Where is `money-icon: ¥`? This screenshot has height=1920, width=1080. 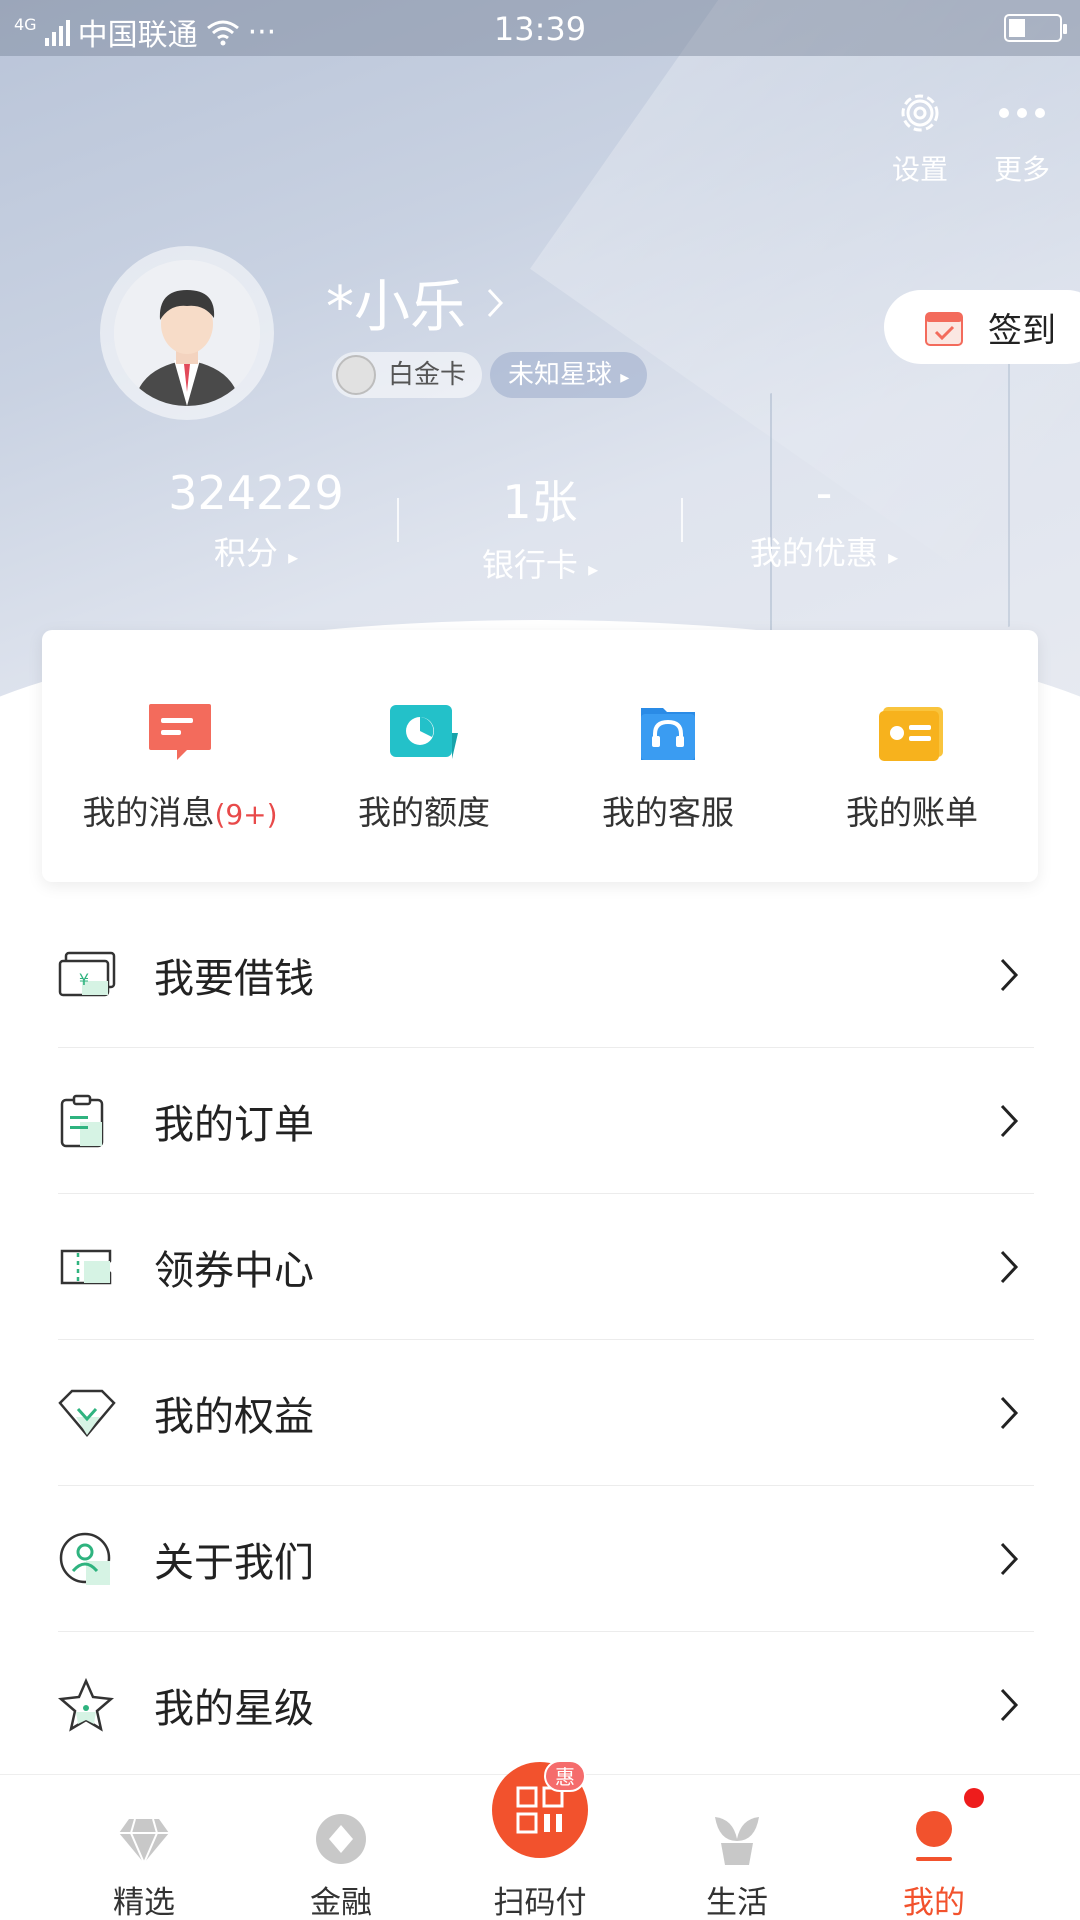
money-icon: ¥ is located at coordinates (87, 973).